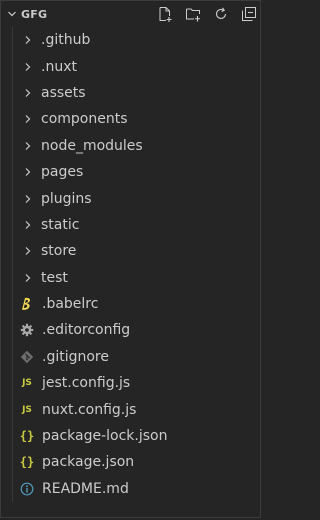 The image size is (320, 520). I want to click on chevron-down-icon, so click(12, 14).